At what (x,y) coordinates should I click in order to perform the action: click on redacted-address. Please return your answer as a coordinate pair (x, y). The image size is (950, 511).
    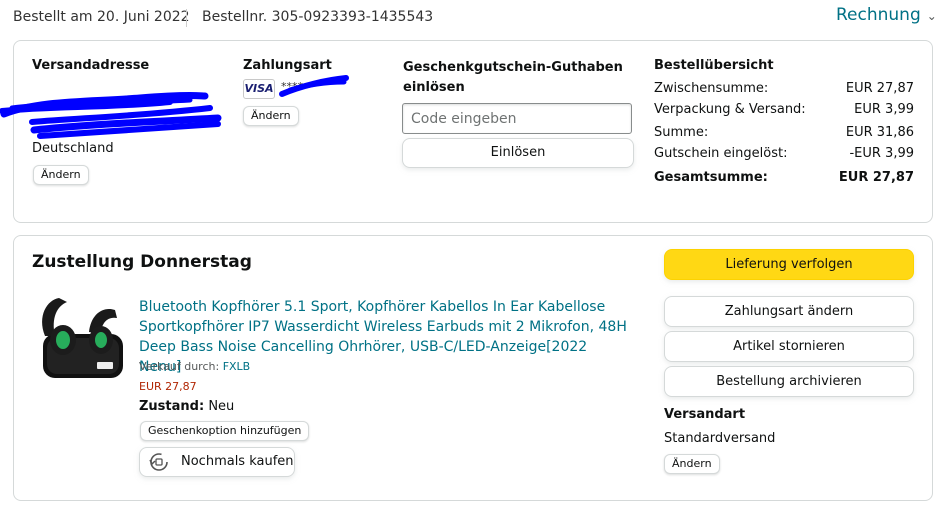
    Looking at the image, I should click on (111, 115).